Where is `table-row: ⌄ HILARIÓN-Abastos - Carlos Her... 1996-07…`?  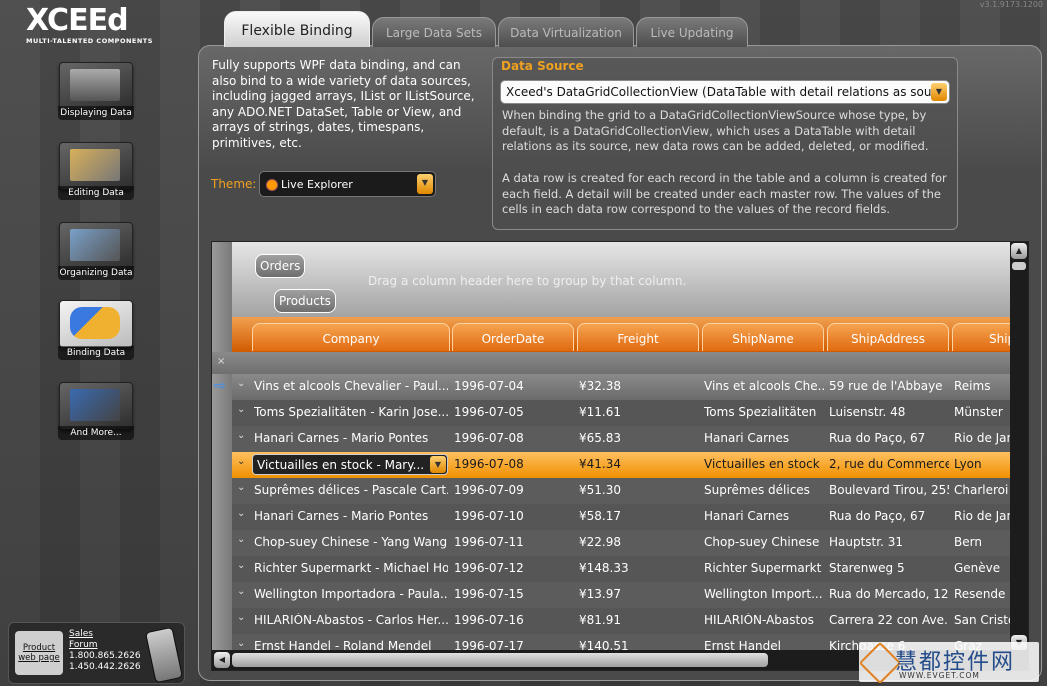 table-row: ⌄ HILARIÓN-Abastos - Carlos Her... 1996-07… is located at coordinates (623, 621).